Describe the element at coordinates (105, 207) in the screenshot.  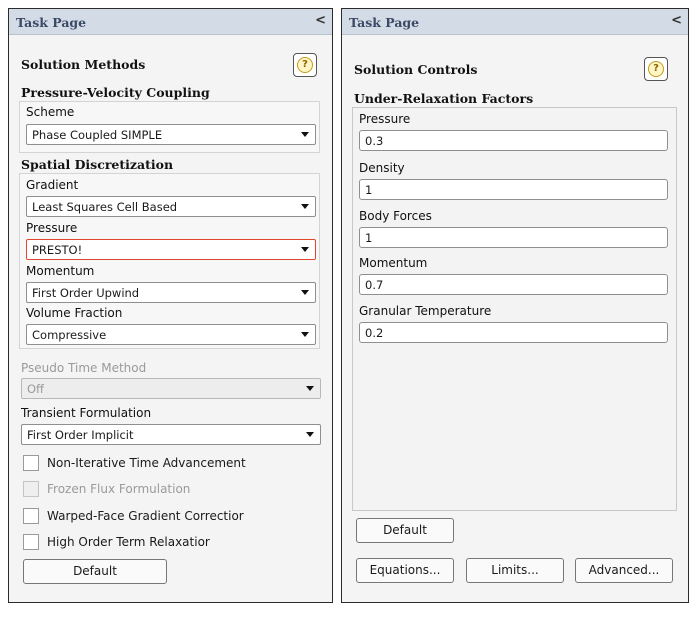
I see `gradient-value: Least Squares Cell Based` at that location.